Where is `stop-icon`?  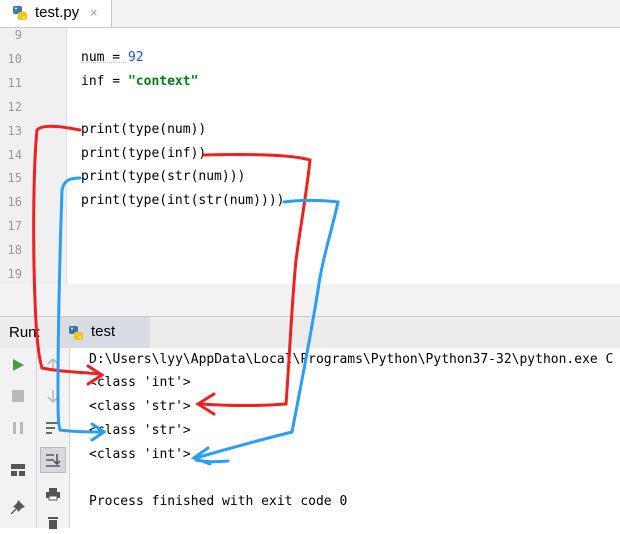 stop-icon is located at coordinates (18, 396).